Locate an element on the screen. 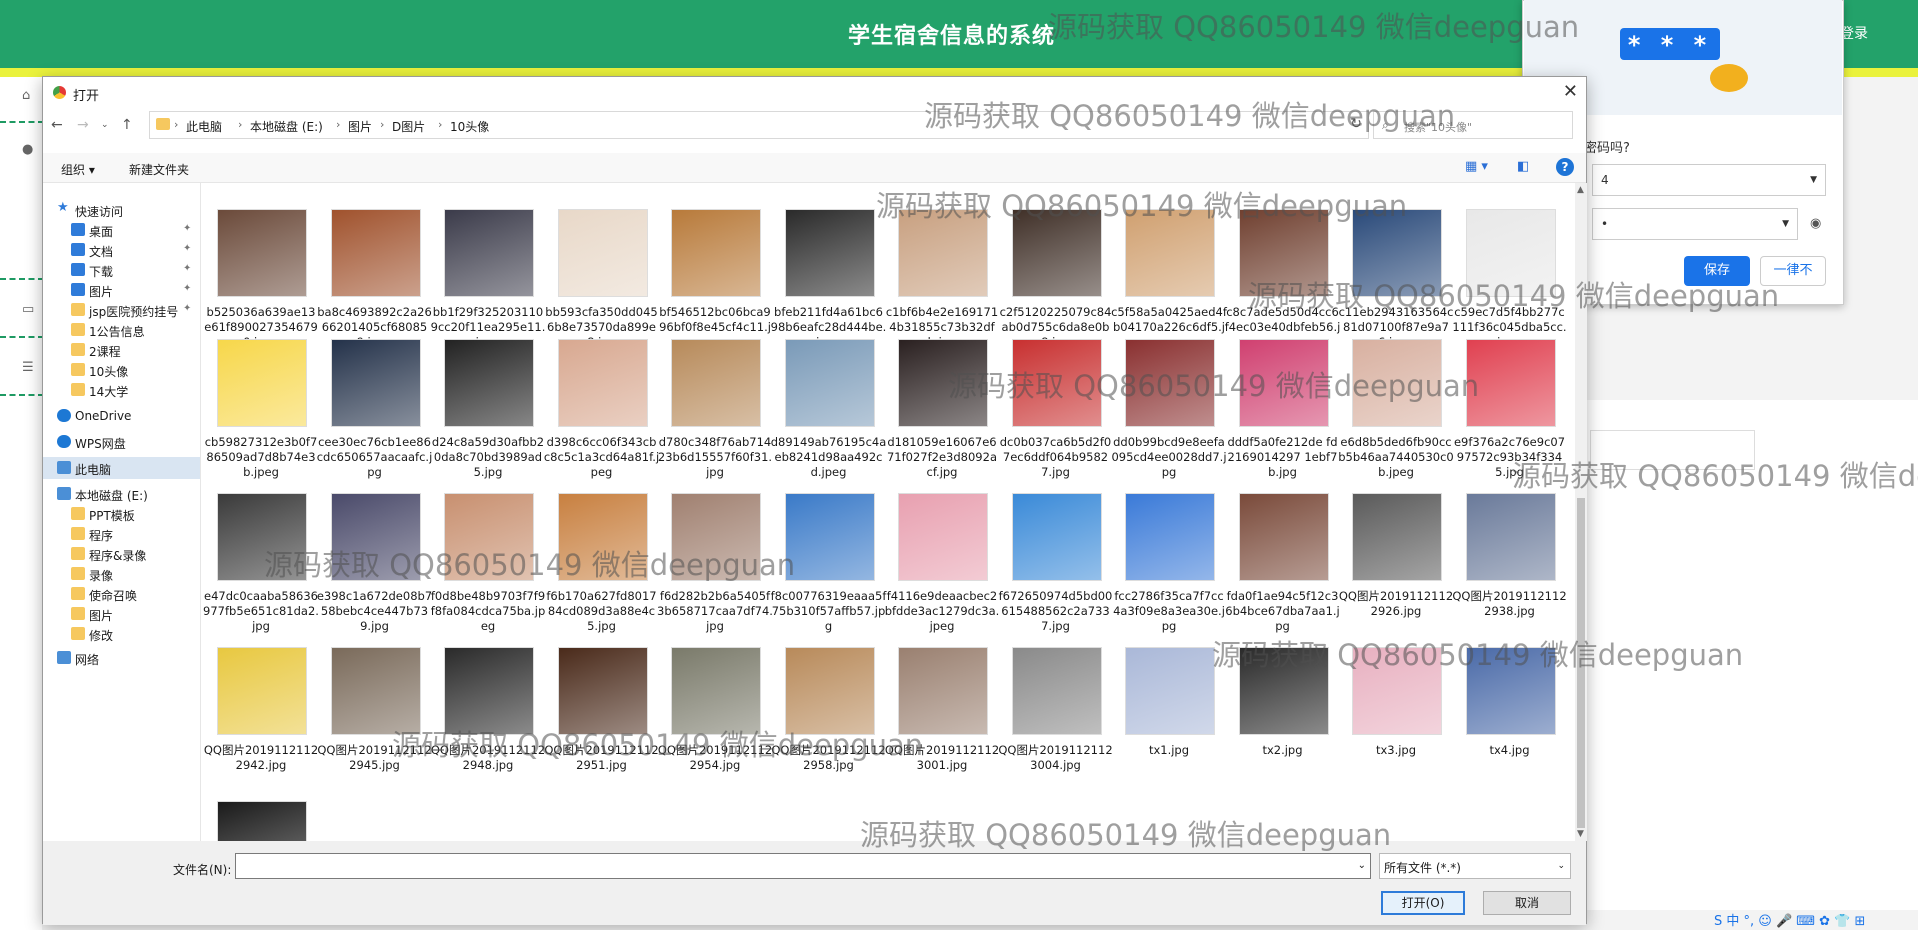 The image size is (1918, 930). nav-item-label: 2课程 is located at coordinates (105, 352).